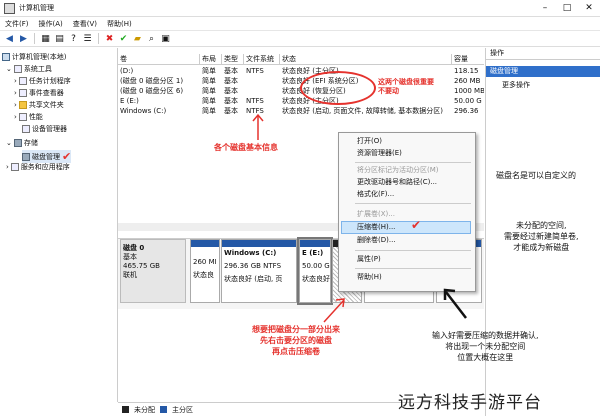 This screenshot has height=416, width=600. Describe the element at coordinates (541, 225) in the screenshot. I see `annotation-line: 未分配的空间,` at that location.